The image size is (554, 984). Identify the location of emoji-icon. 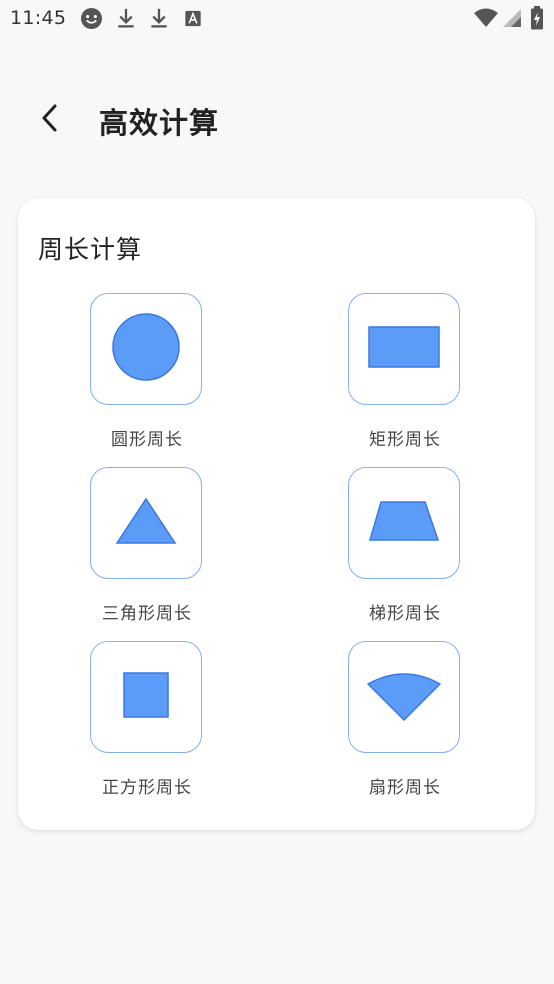
(91, 20).